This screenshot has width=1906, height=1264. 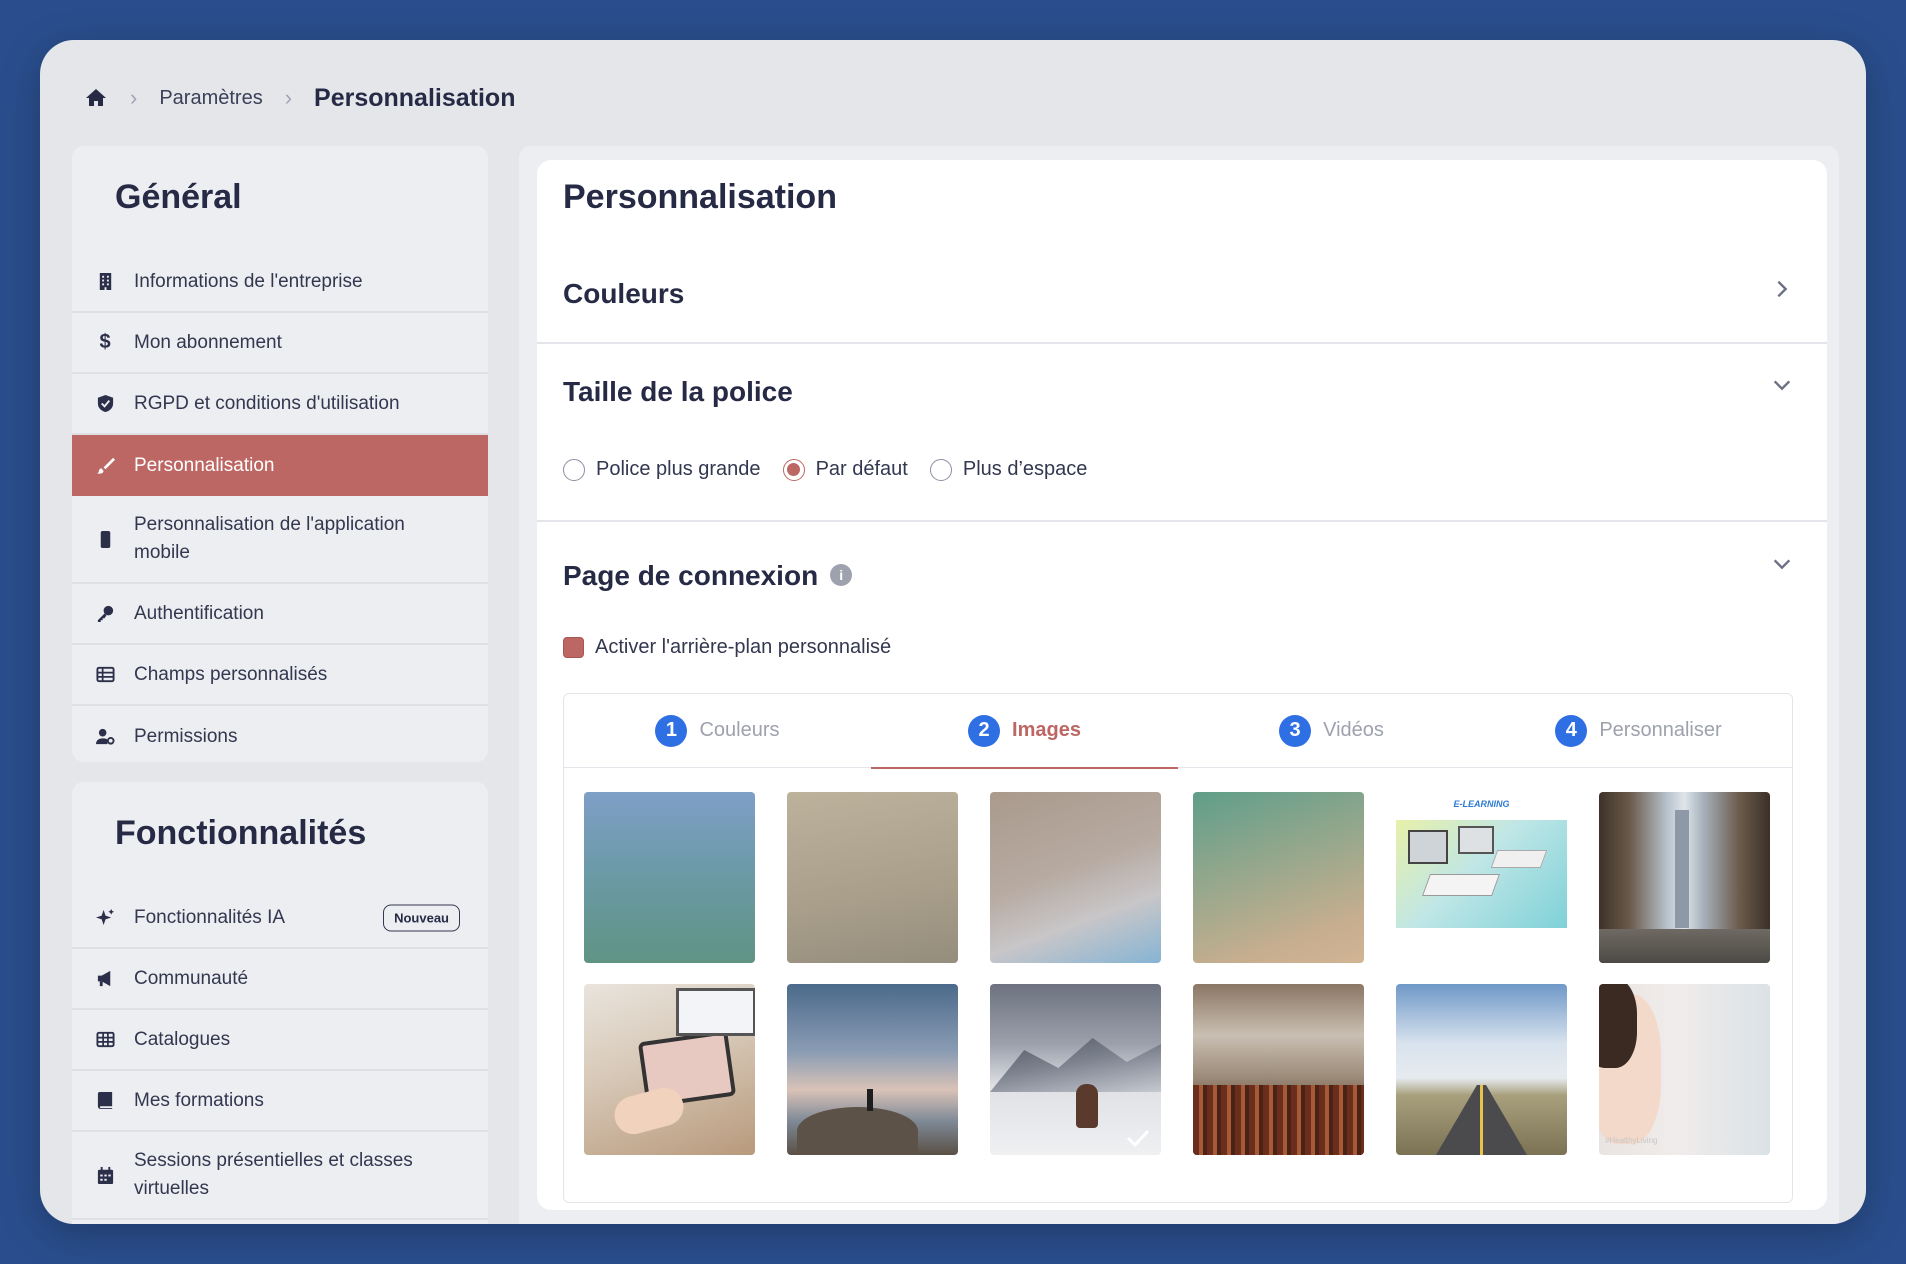 What do you see at coordinates (872, 1069) in the screenshot?
I see `background-thumbnail-summit` at bounding box center [872, 1069].